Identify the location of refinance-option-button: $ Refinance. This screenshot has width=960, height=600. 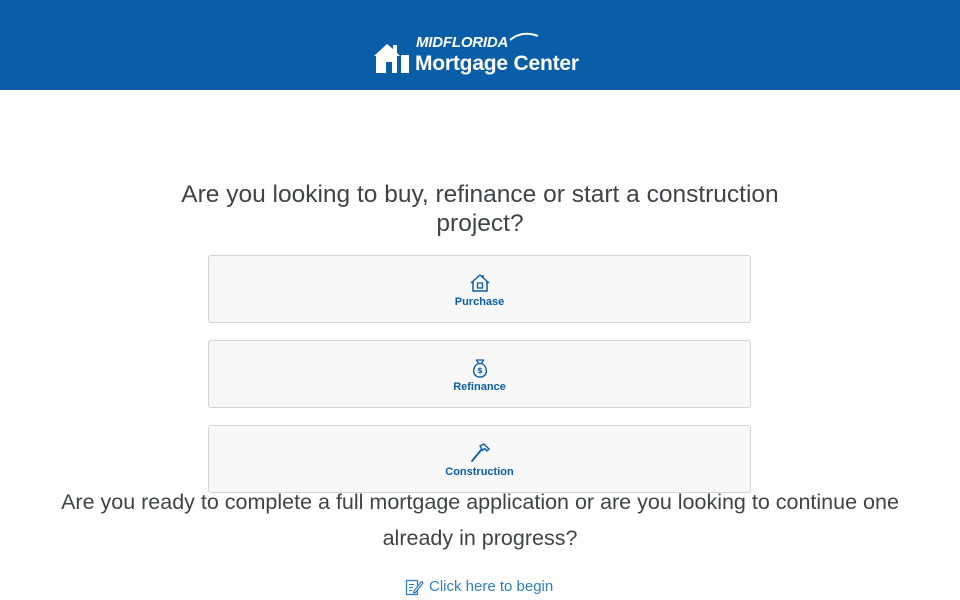
(479, 374).